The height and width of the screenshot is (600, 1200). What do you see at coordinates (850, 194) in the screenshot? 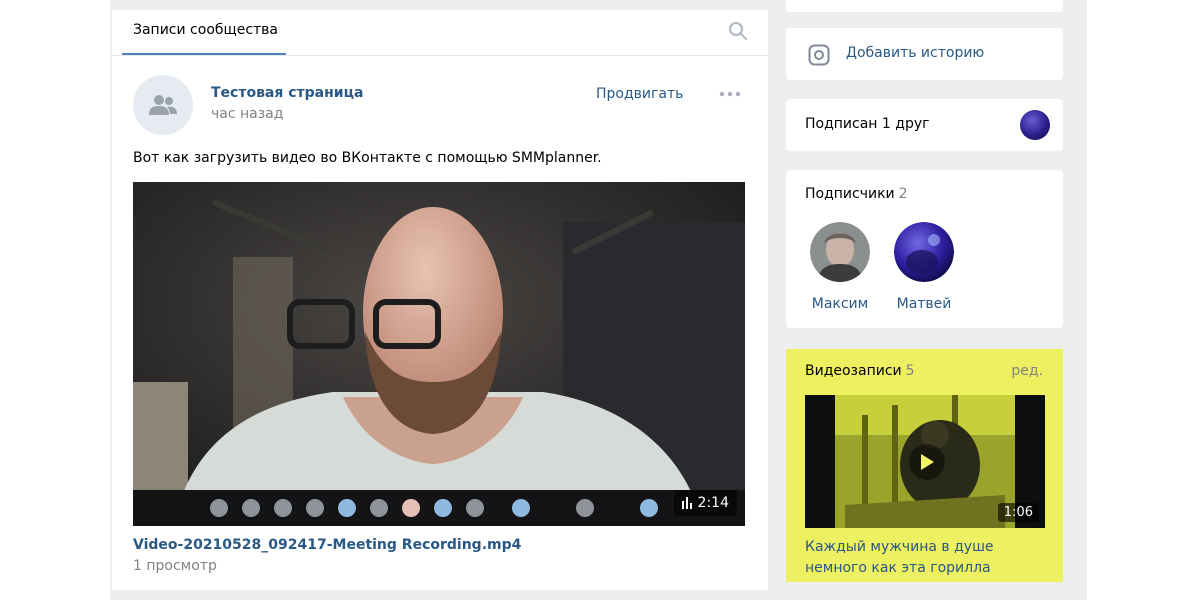
I see `subscribers-title-label: Подписчики` at bounding box center [850, 194].